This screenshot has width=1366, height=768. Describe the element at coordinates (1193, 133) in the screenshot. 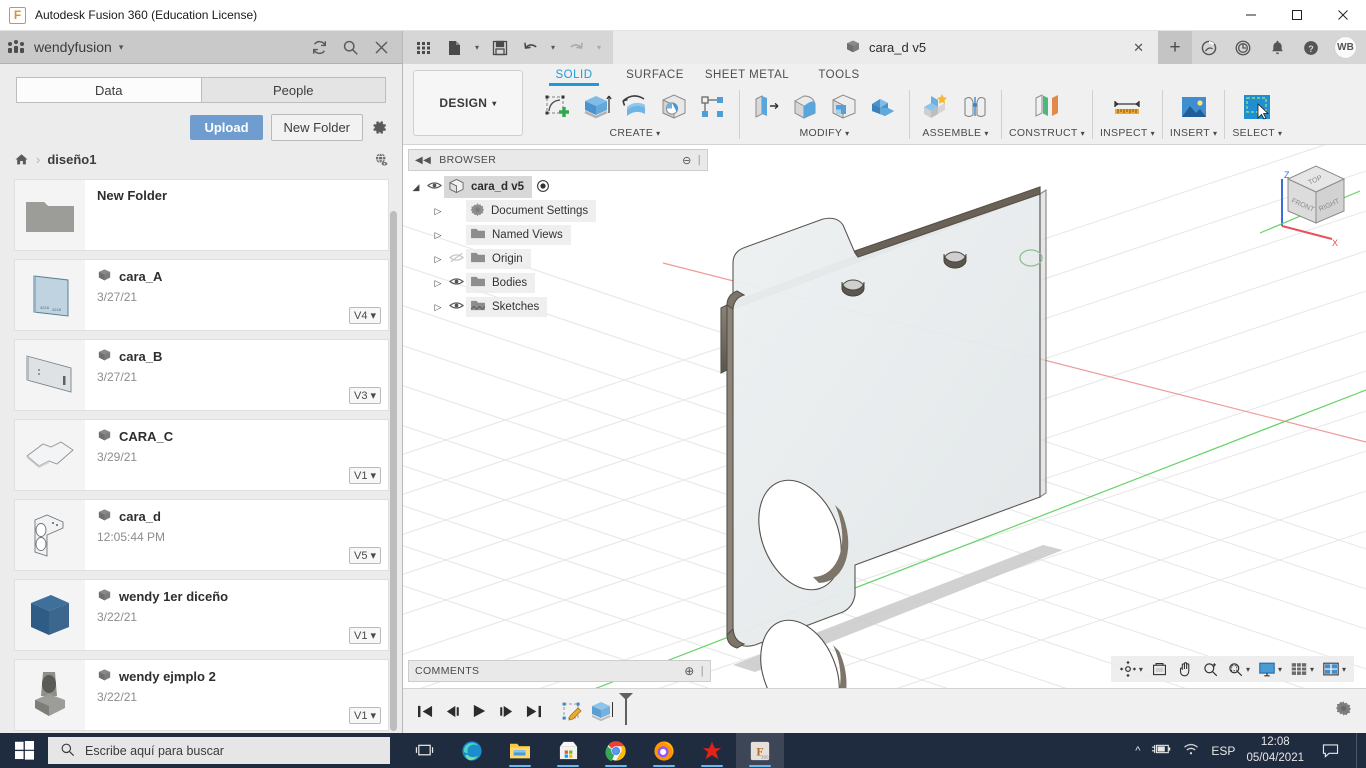

I see `group-label-insert: INSERT ▾` at that location.